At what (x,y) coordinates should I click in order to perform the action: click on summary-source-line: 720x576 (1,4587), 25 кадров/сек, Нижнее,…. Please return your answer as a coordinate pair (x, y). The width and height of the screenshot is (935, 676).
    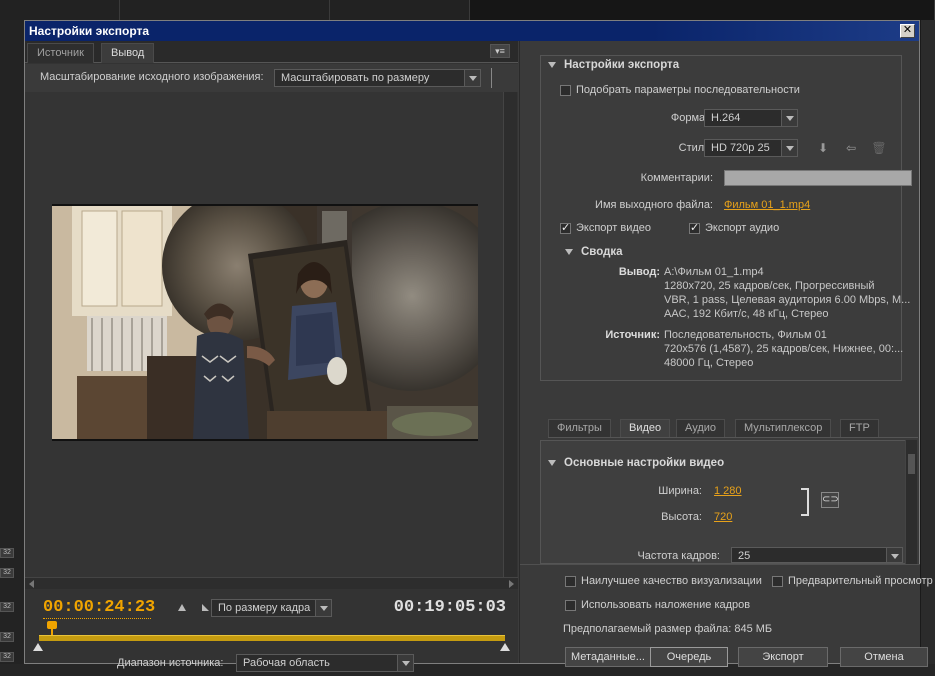
    Looking at the image, I should click on (784, 349).